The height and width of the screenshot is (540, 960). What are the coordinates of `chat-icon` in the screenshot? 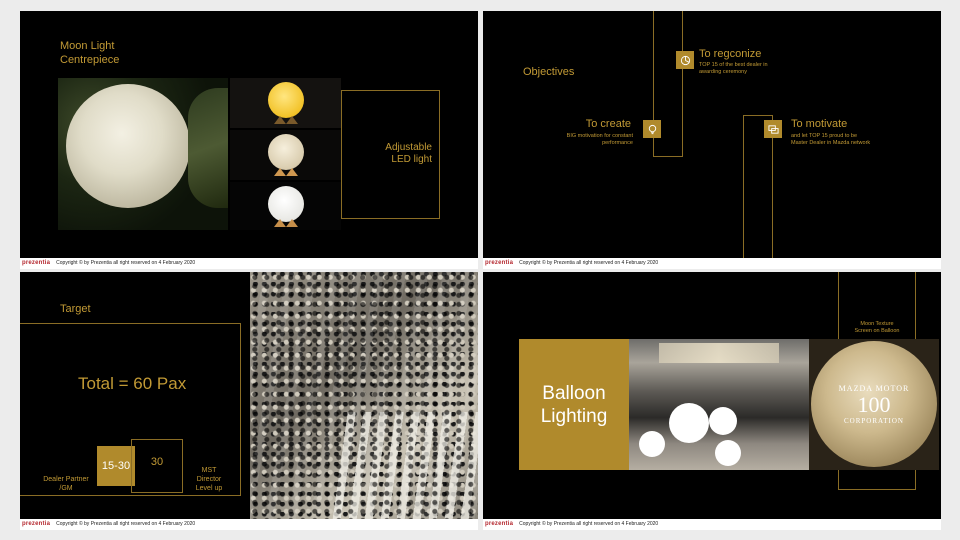 It's located at (773, 129).